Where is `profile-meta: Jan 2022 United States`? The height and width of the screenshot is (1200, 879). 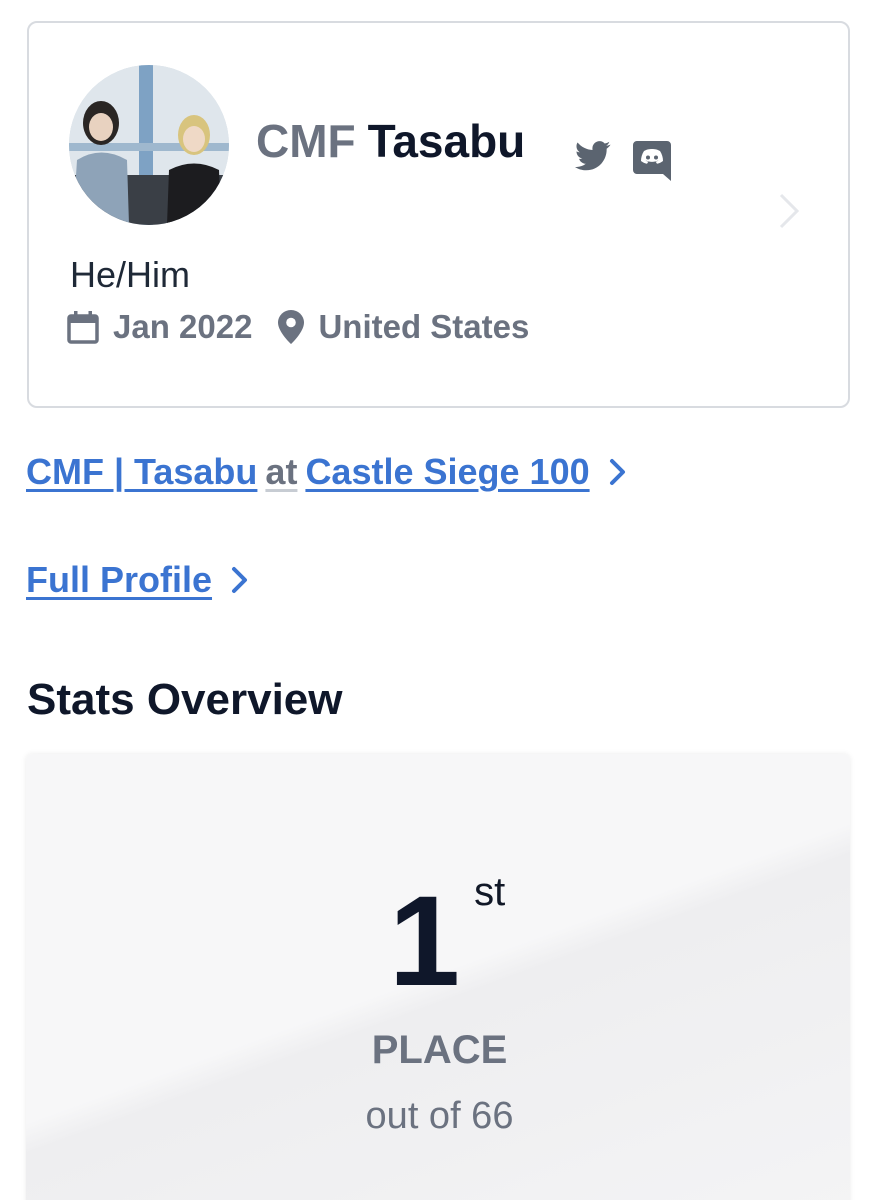 profile-meta: Jan 2022 United States is located at coordinates (298, 327).